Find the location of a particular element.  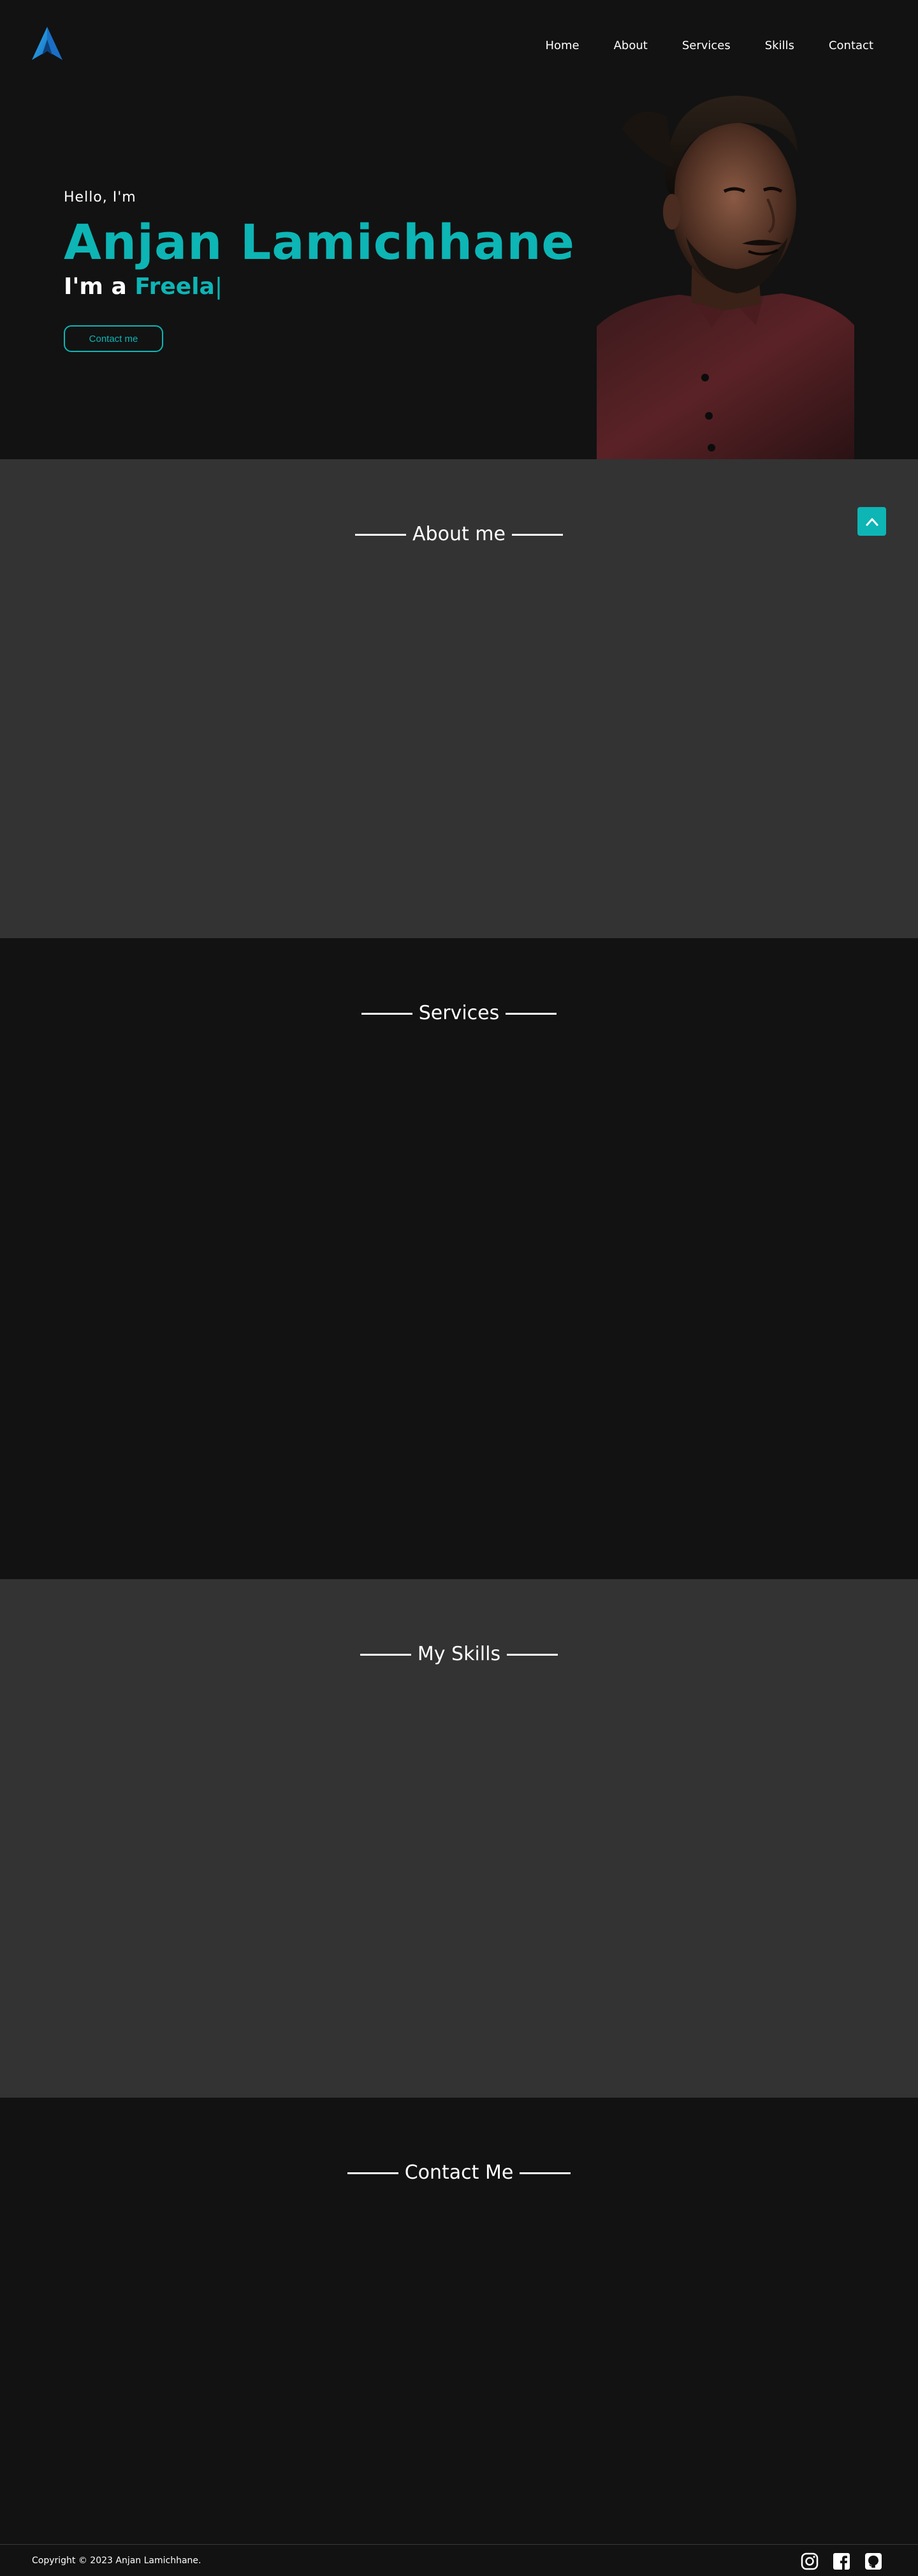

services-heading: Services is located at coordinates (459, 1013).